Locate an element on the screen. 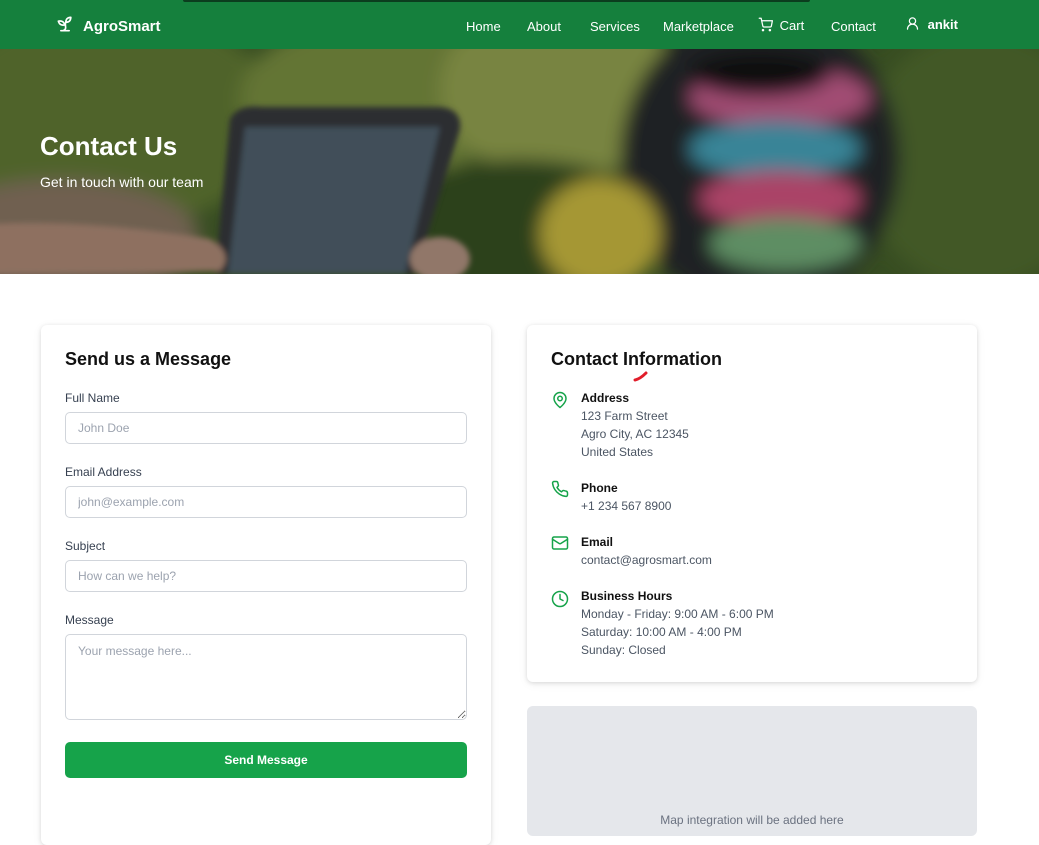 The image size is (1039, 845). full-name-input is located at coordinates (266, 428).